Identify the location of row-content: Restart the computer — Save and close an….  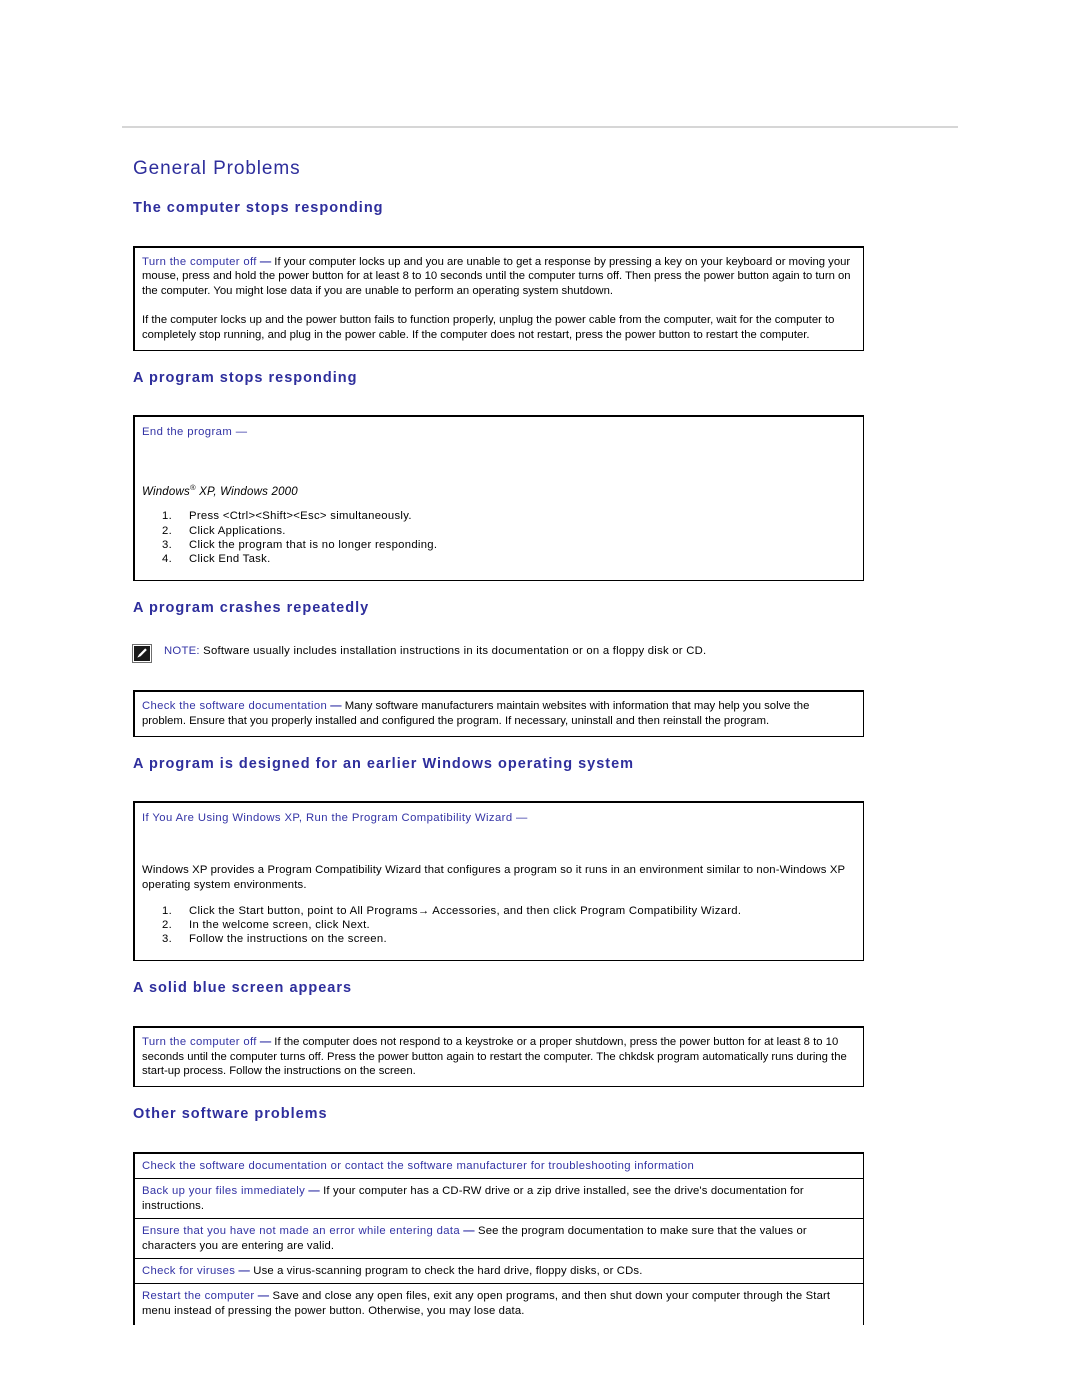
(498, 1303).